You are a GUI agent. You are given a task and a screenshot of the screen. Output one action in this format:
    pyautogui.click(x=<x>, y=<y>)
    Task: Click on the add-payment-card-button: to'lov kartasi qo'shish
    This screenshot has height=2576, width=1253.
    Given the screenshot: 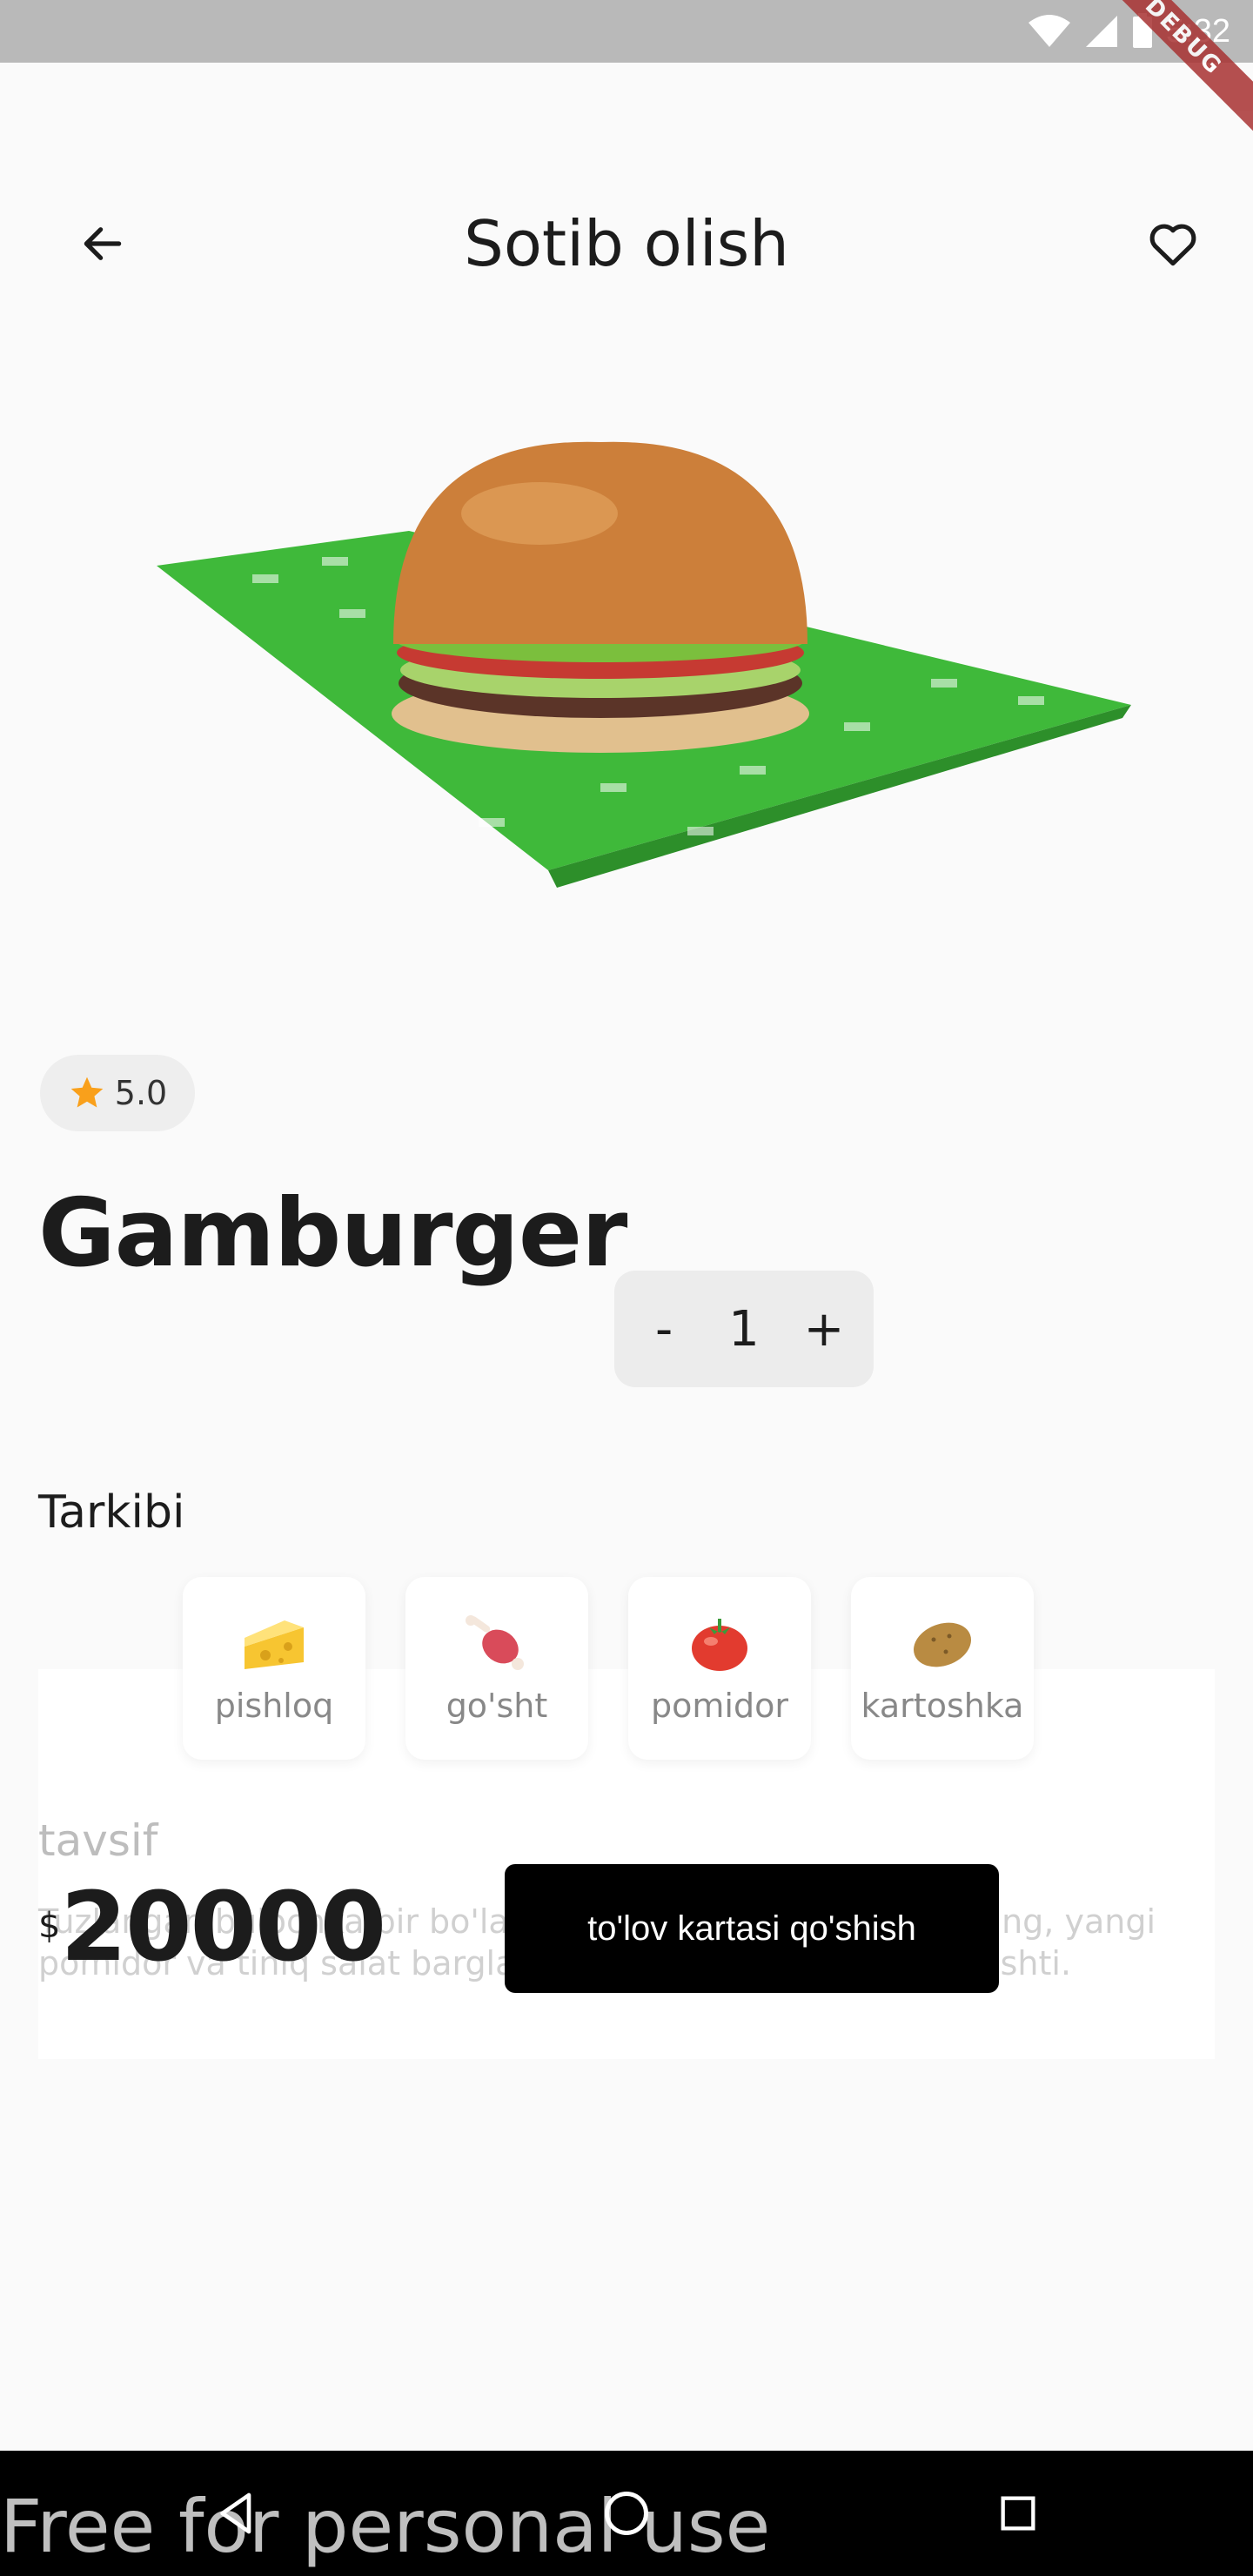 What is the action you would take?
    pyautogui.click(x=752, y=1929)
    